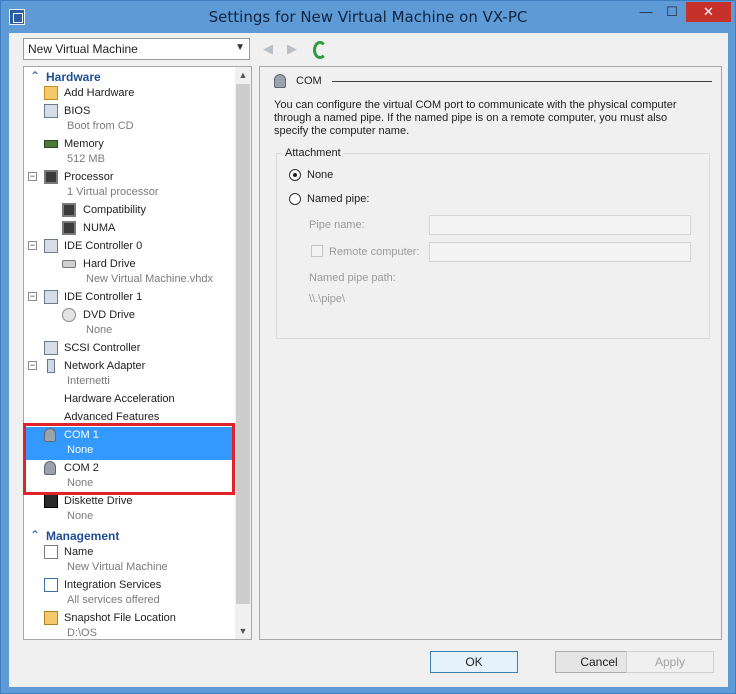 Image resolution: width=736 pixels, height=694 pixels. Describe the element at coordinates (83, 49) in the screenshot. I see `vm-select-value: New Virtual Machine` at that location.